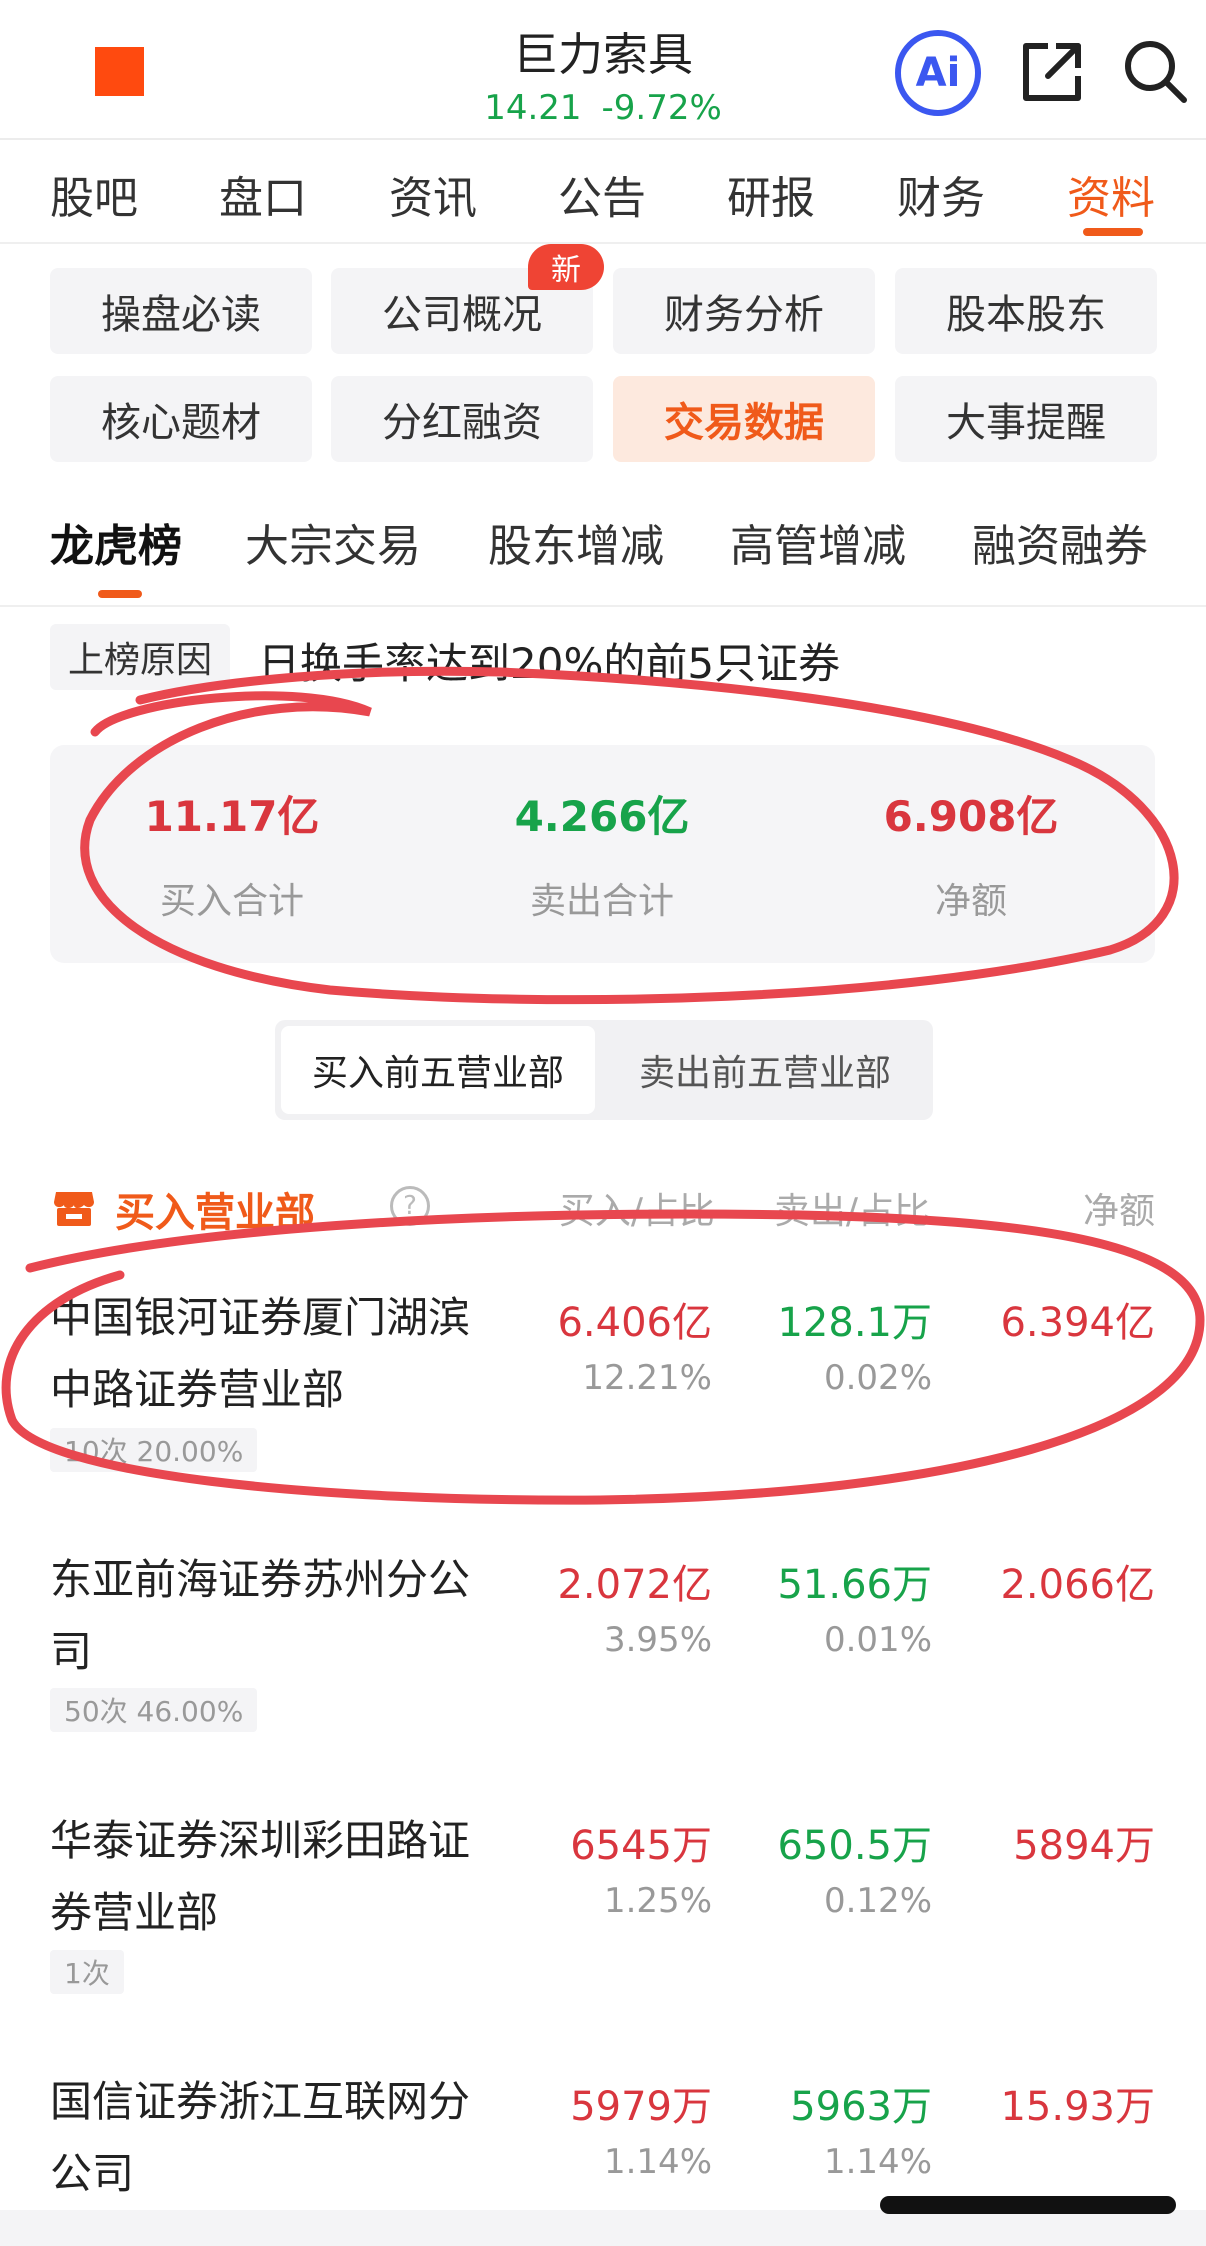 The width and height of the screenshot is (1206, 2246). Describe the element at coordinates (1113, 232) in the screenshot. I see `active-tab-indicator` at that location.